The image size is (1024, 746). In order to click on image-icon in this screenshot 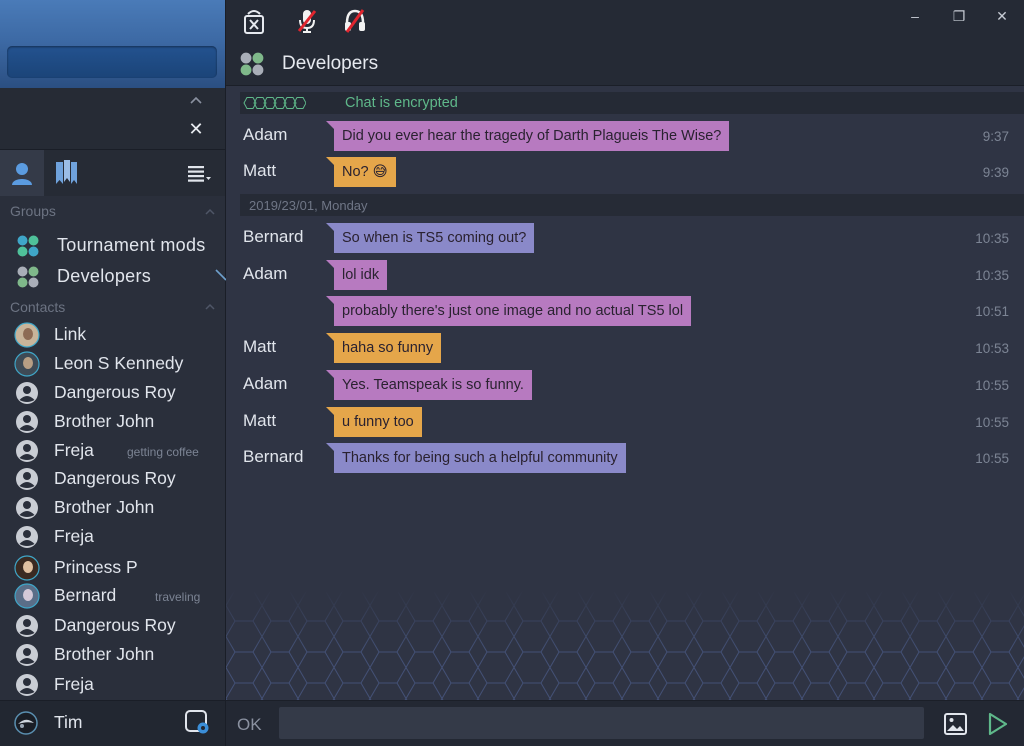, I will do `click(956, 724)`.